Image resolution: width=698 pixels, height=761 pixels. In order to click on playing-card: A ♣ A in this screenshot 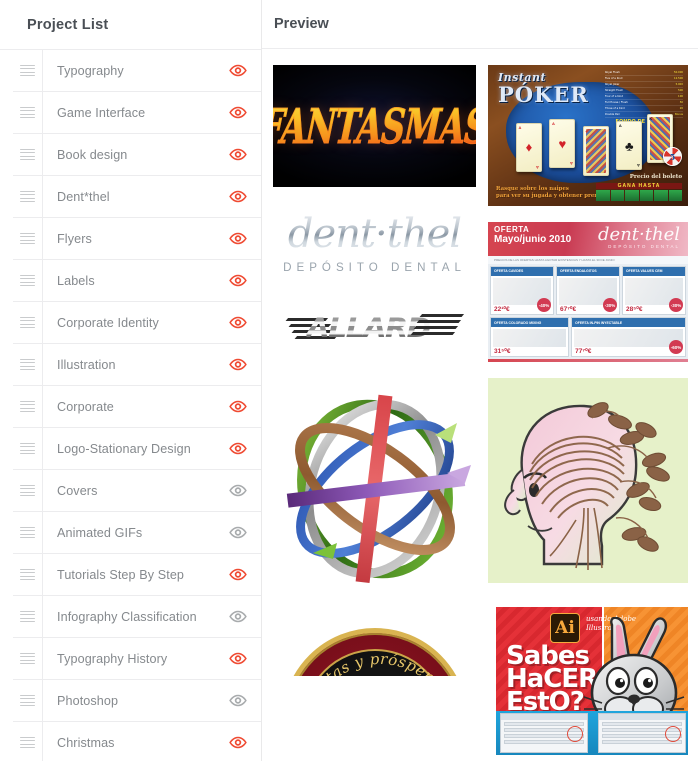, I will do `click(629, 145)`.